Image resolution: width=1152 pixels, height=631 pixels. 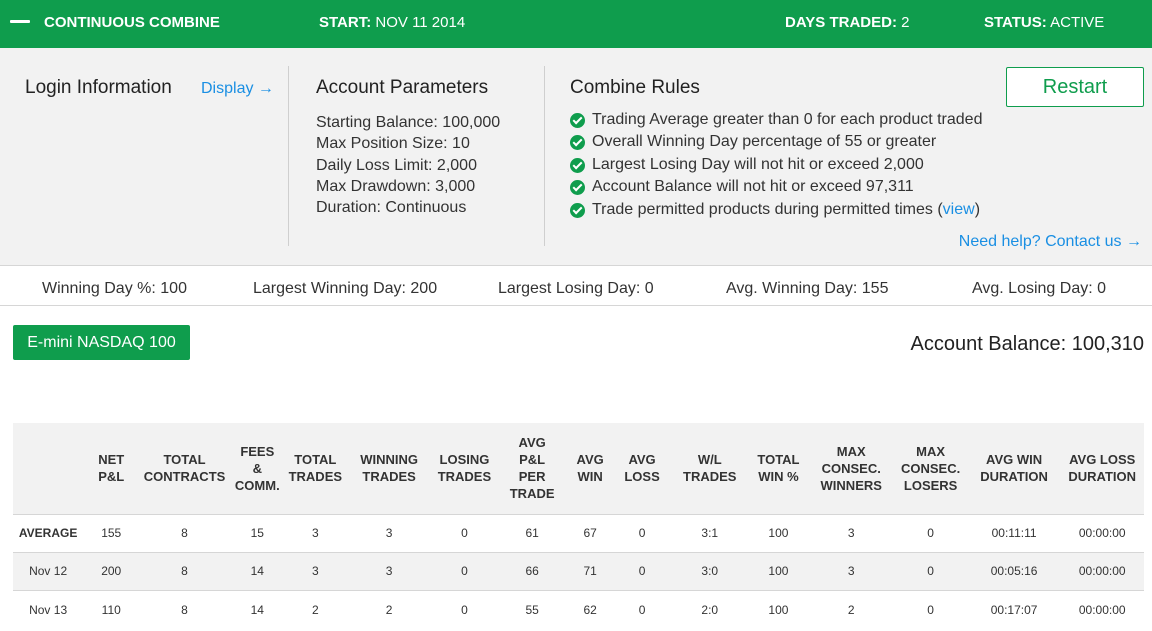 I want to click on stat-largest-winning-day: Largest Winning Day: 200, so click(x=345, y=288).